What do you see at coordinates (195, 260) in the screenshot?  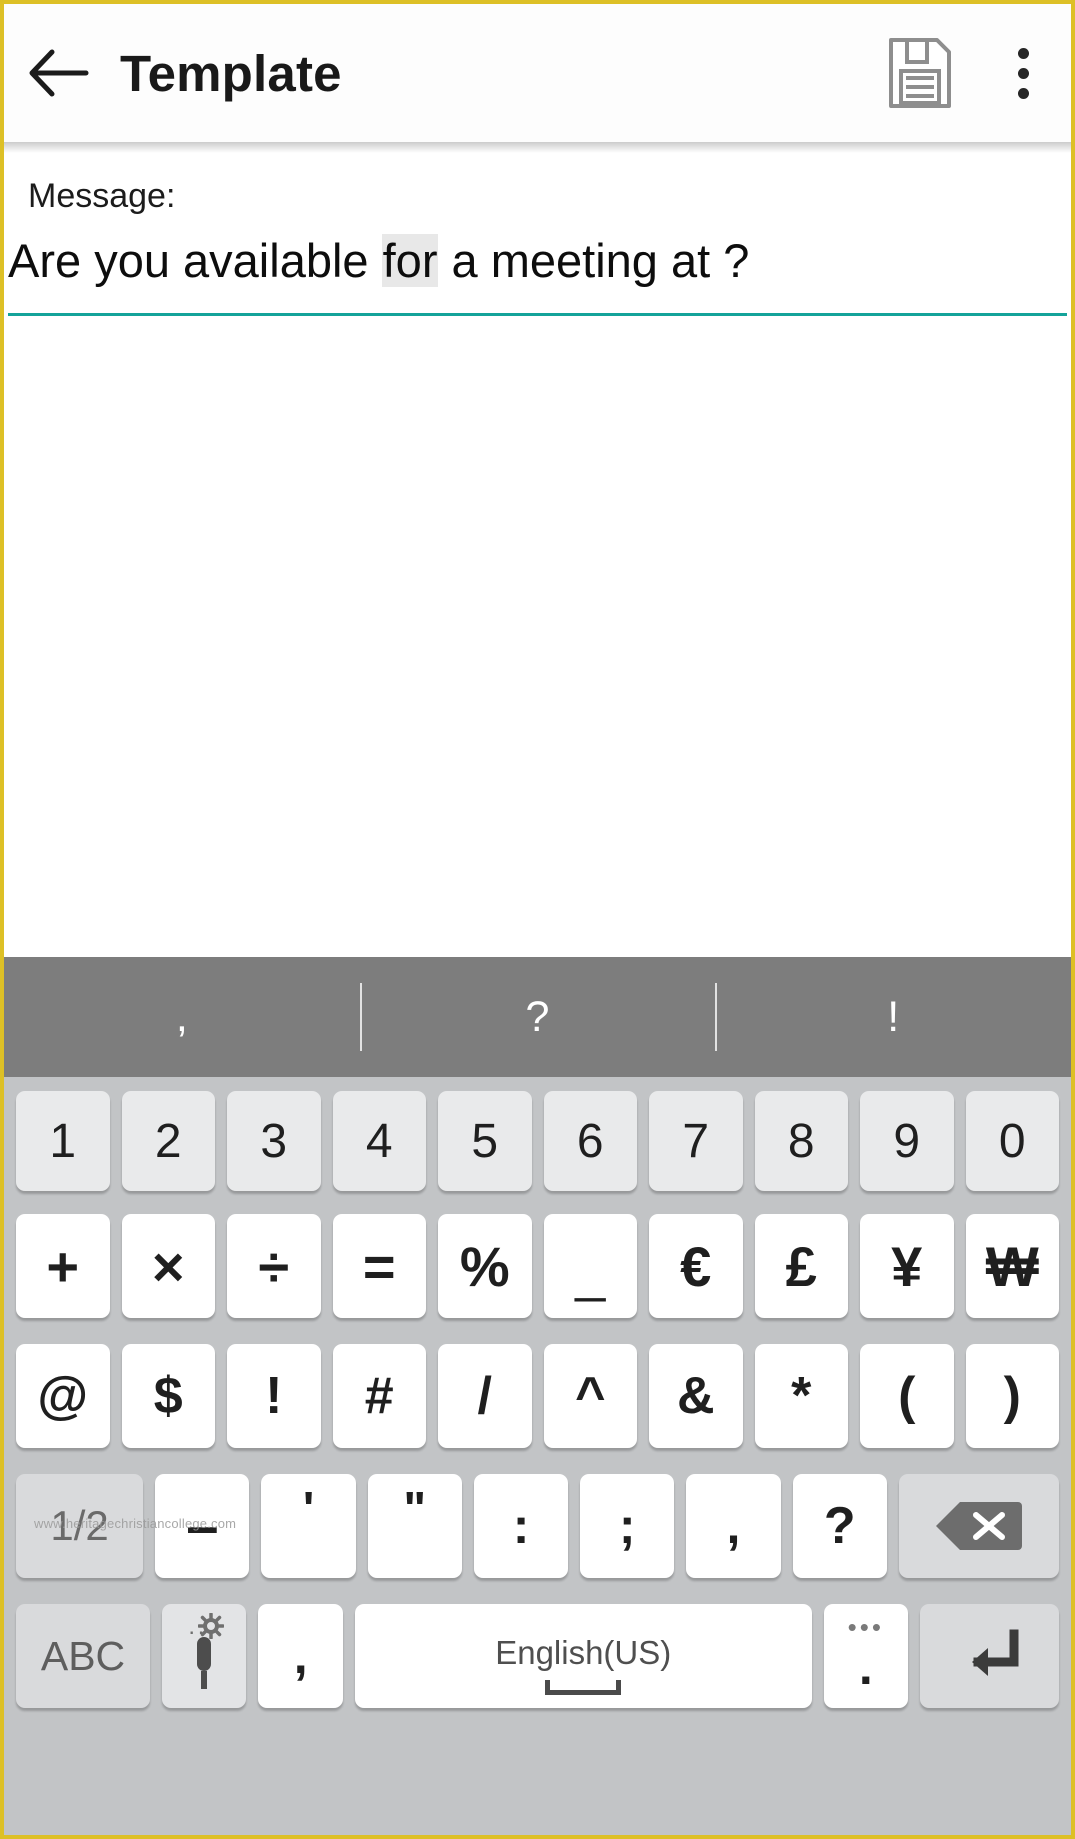 I see `message-text-before: Are you available` at bounding box center [195, 260].